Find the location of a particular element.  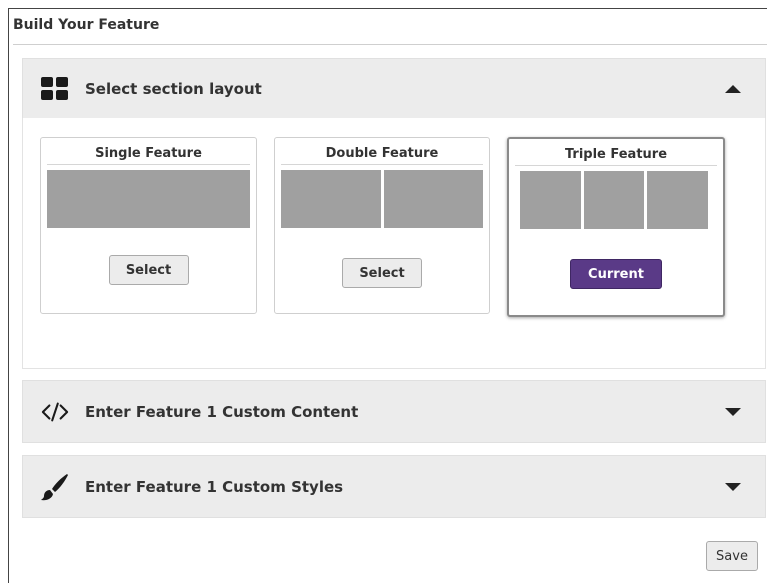

styles-panel-header: Enter Feature 1 Custom Styles is located at coordinates (394, 486).